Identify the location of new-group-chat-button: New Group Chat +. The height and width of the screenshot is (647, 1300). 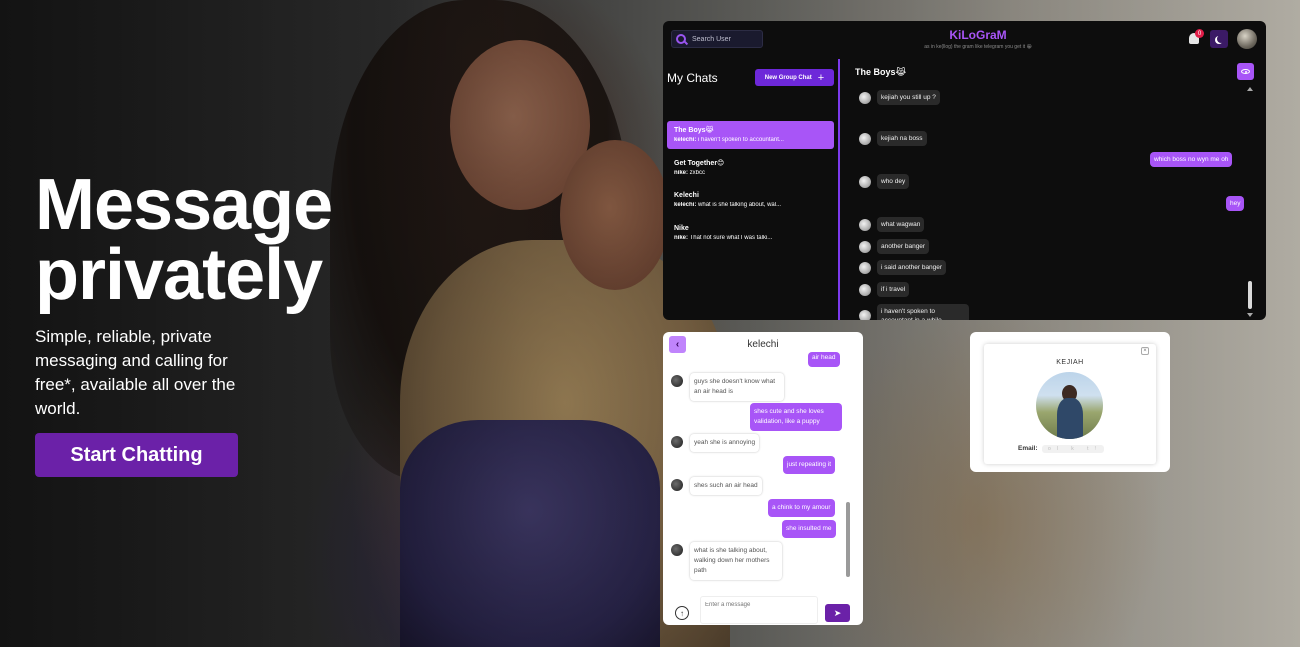
(794, 77).